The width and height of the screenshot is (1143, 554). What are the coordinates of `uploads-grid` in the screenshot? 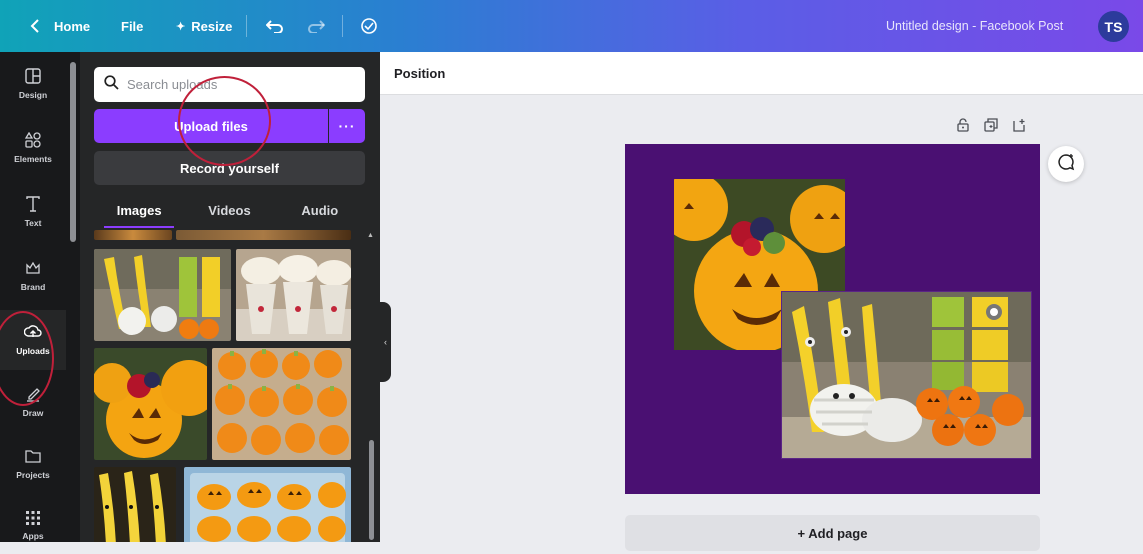 It's located at (222, 386).